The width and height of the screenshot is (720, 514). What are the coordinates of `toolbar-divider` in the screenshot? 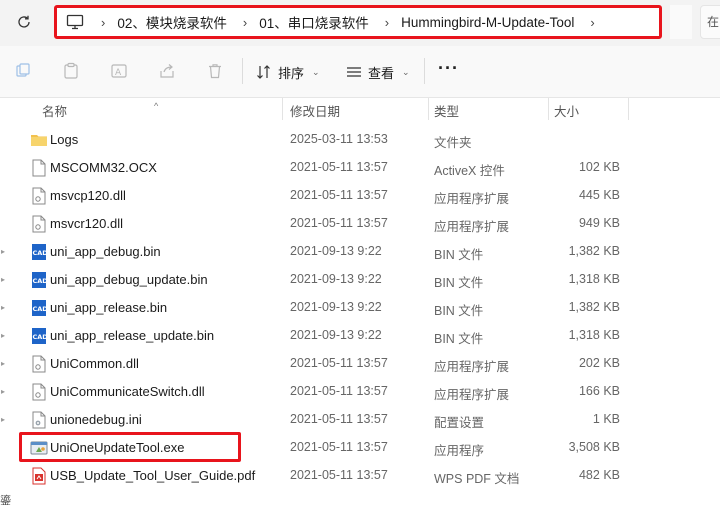 It's located at (242, 71).